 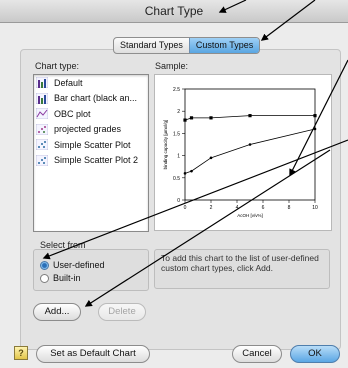 I want to click on list-item: projected grades, so click(x=91, y=130).